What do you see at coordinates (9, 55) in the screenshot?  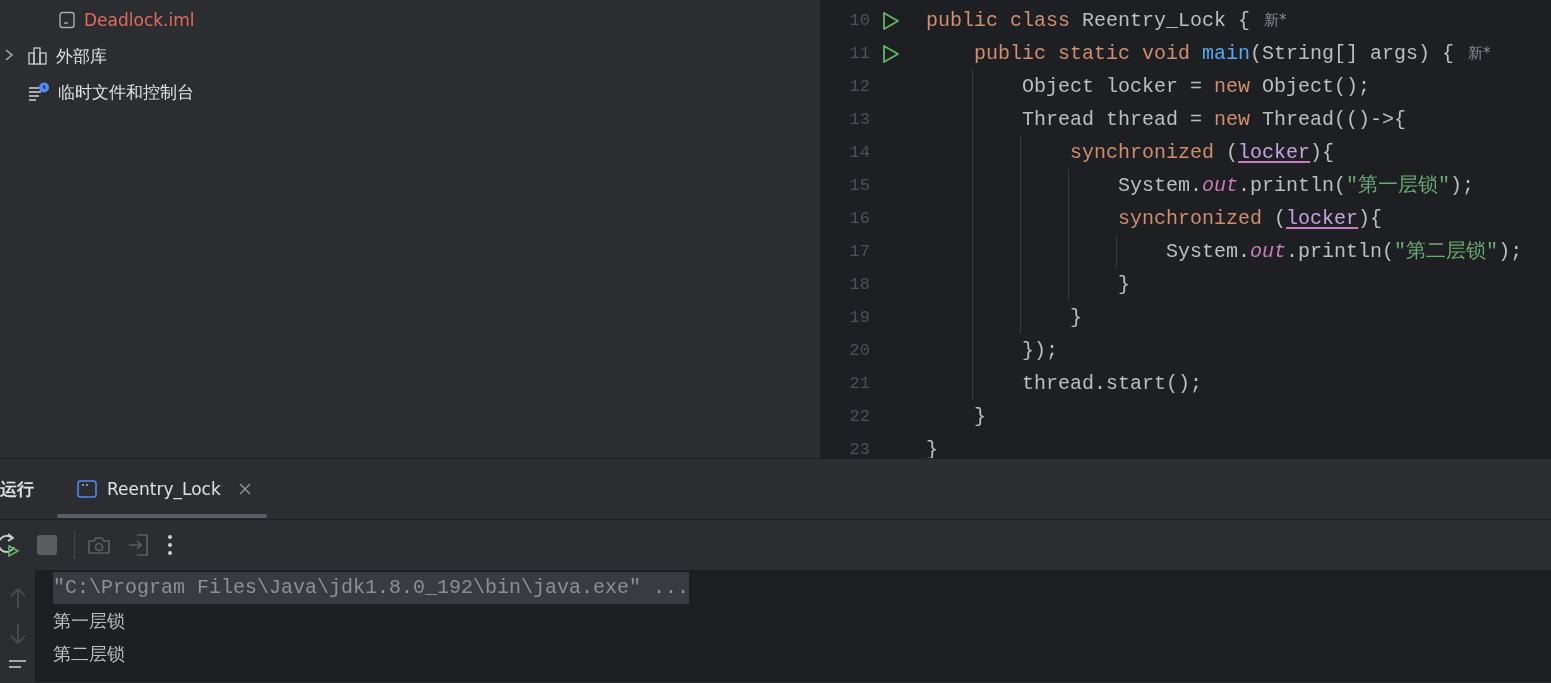 I see `chevron-right-icon` at bounding box center [9, 55].